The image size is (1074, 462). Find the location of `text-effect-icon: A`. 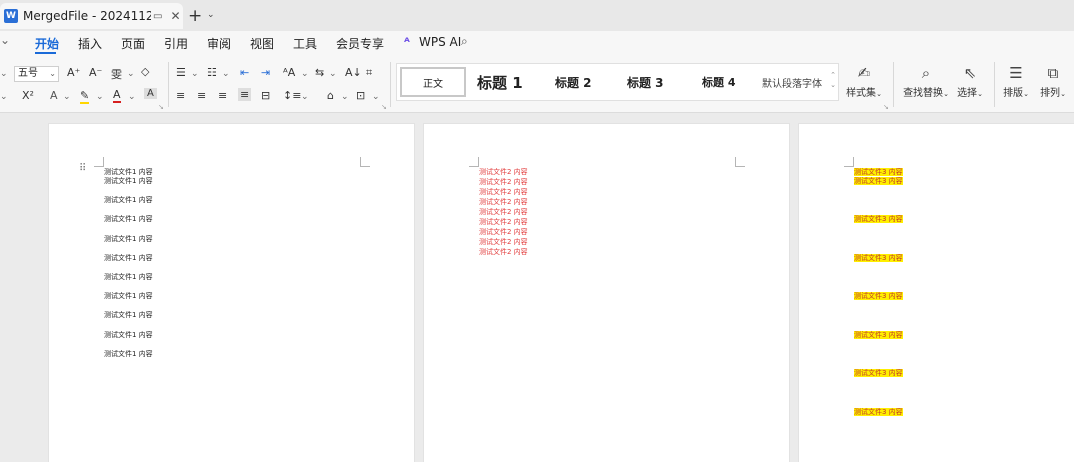

text-effect-icon: A is located at coordinates (54, 95).